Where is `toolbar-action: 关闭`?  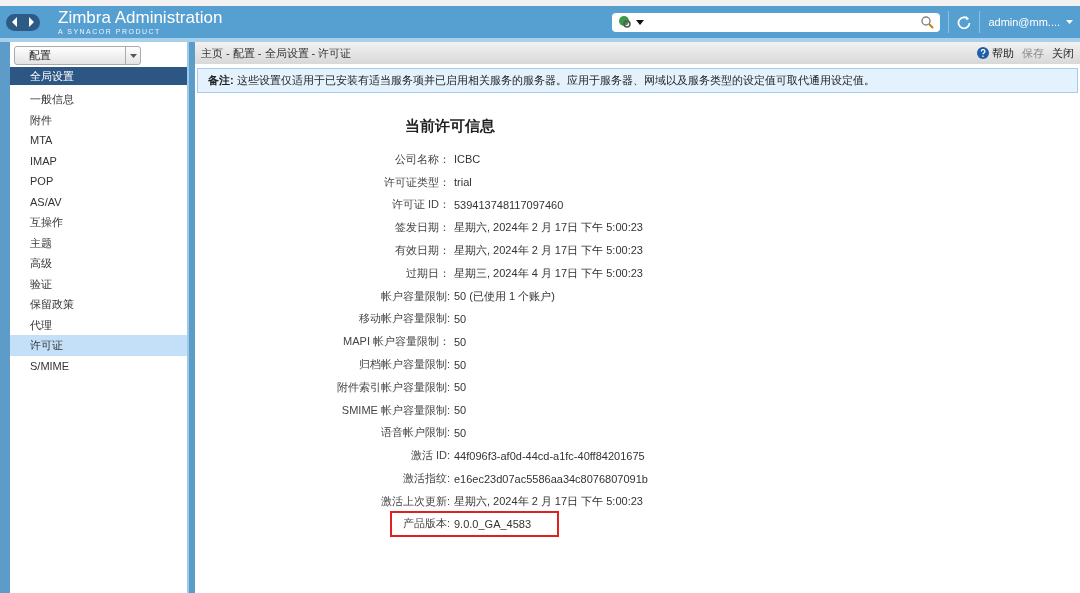 toolbar-action: 关闭 is located at coordinates (1063, 53).